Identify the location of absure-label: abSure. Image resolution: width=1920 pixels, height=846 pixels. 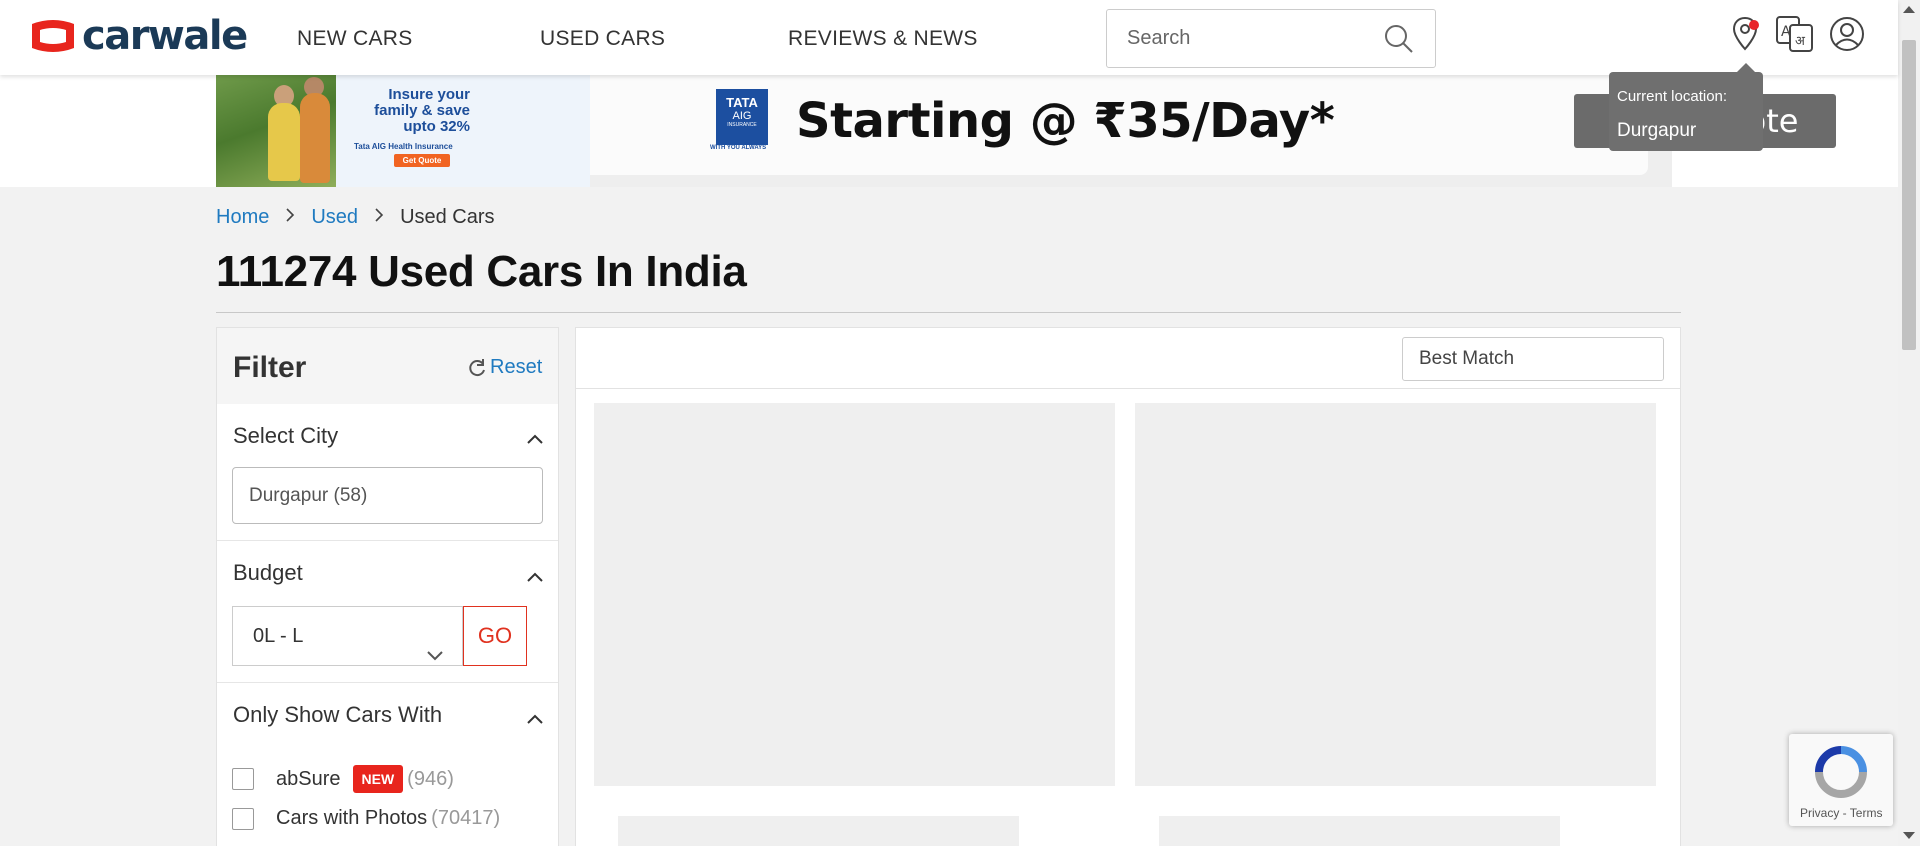
(308, 778).